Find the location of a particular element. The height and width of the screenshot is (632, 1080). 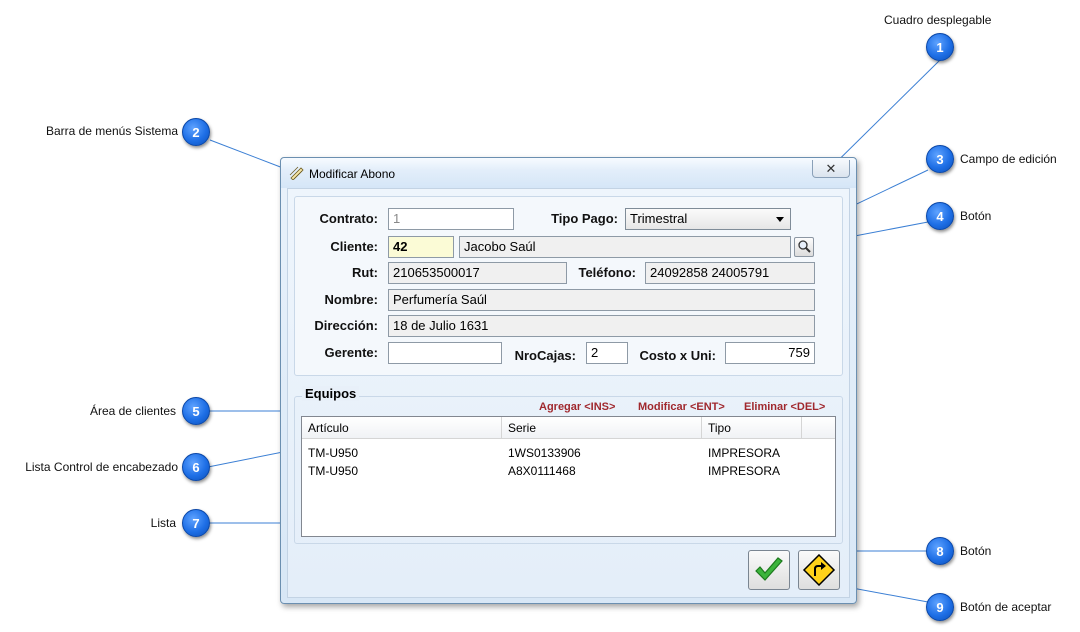

callout-label-8: Botón is located at coordinates (976, 551).